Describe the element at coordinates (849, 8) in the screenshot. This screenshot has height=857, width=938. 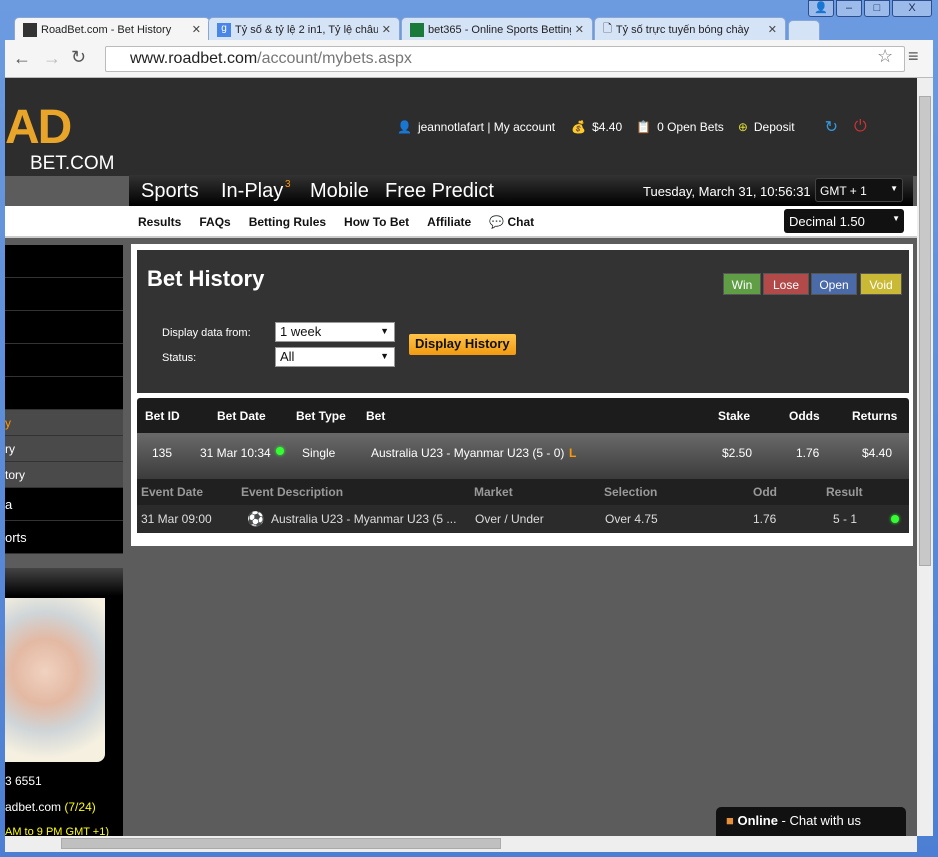
I see `minimize-button: –` at that location.